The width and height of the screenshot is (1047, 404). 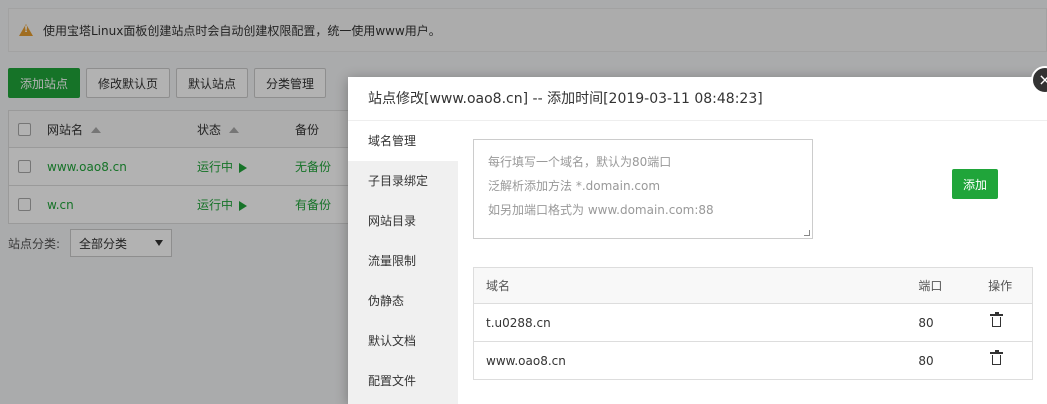 I want to click on tab-subdirectory-binding: 子目录绑定, so click(x=403, y=181).